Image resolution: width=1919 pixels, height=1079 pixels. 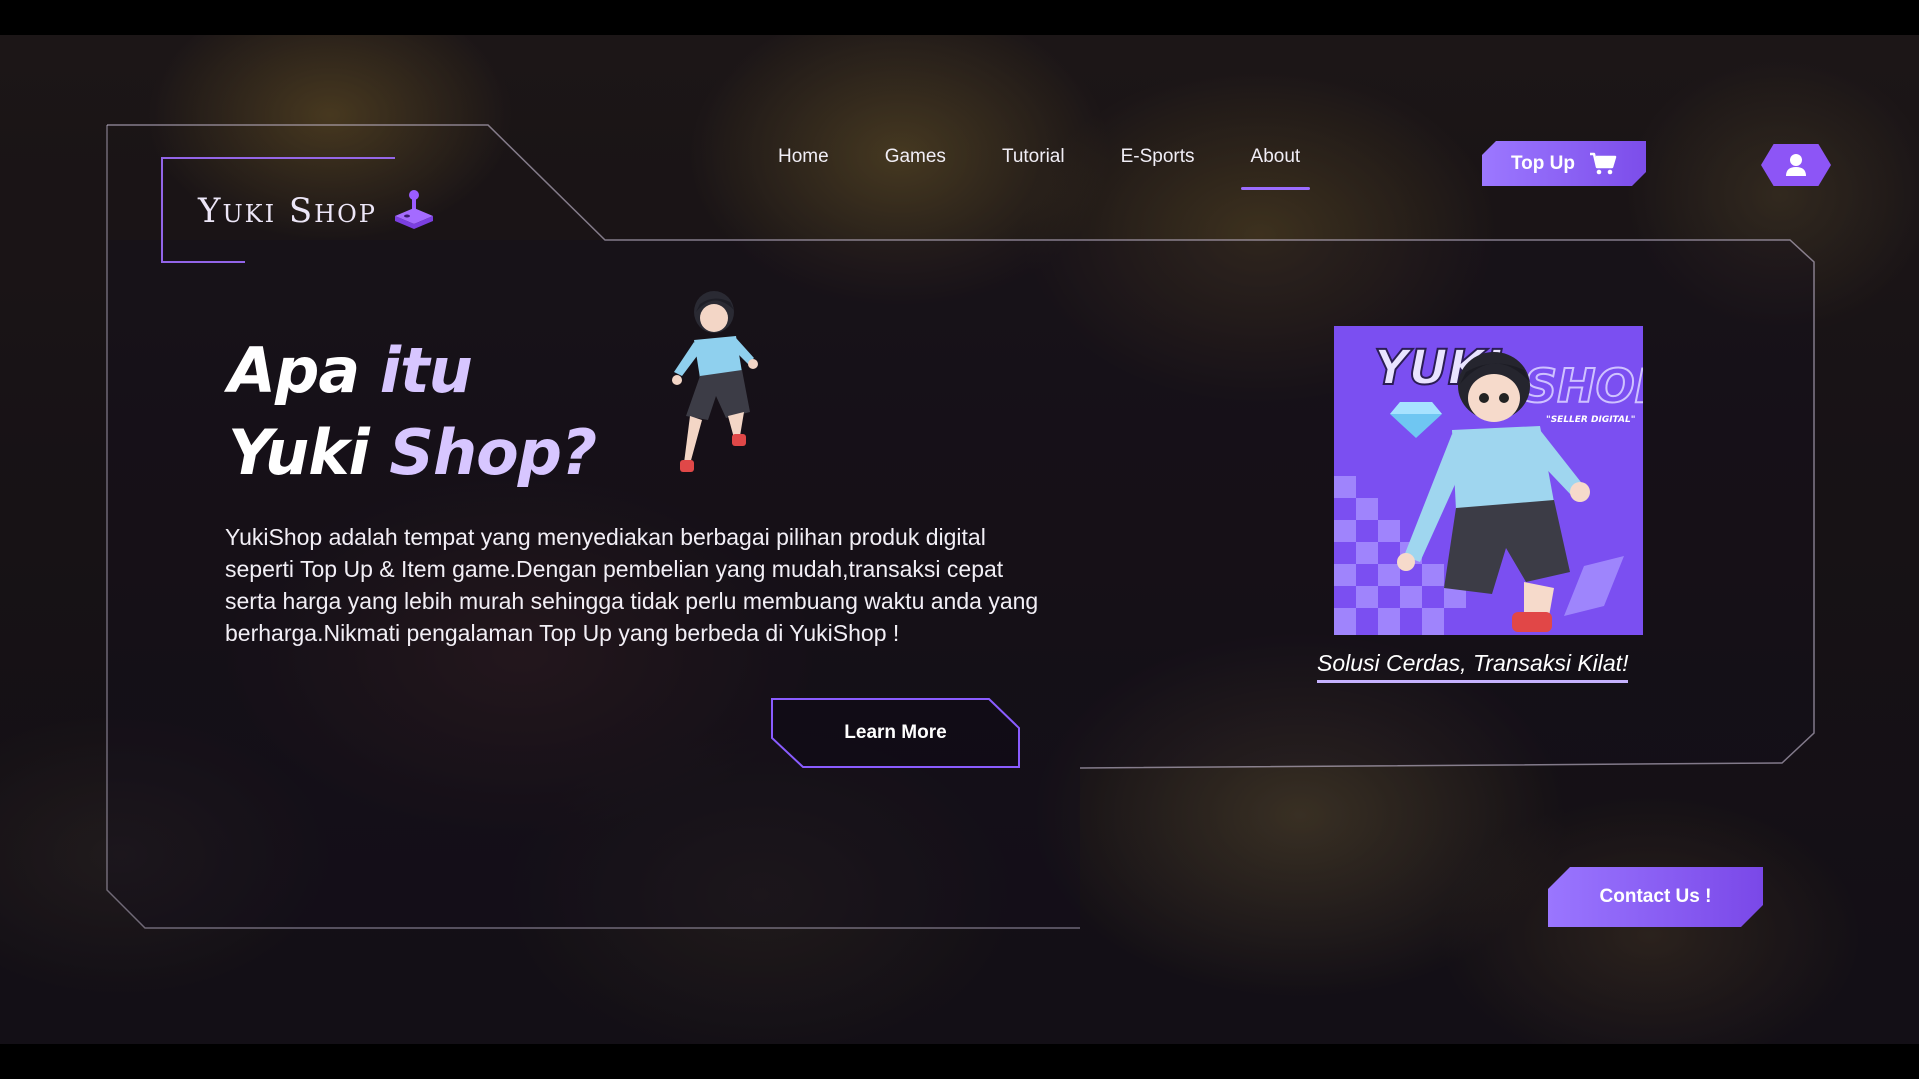 What do you see at coordinates (287, 211) in the screenshot?
I see `brand-name: Yuki Shop` at bounding box center [287, 211].